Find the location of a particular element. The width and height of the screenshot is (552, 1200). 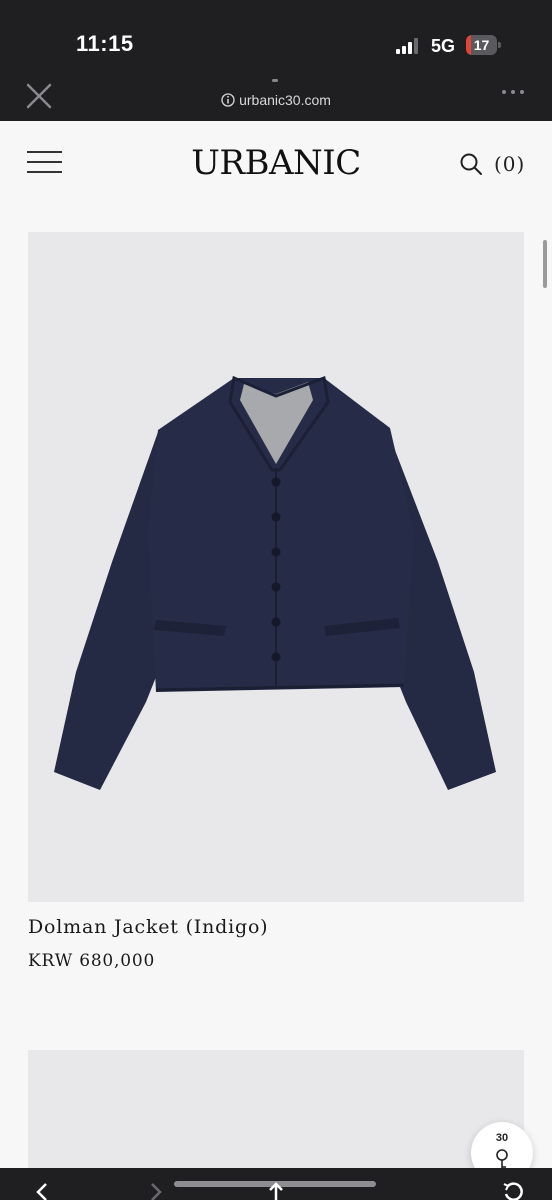

product-price: KRW 680,000 is located at coordinates (92, 961).